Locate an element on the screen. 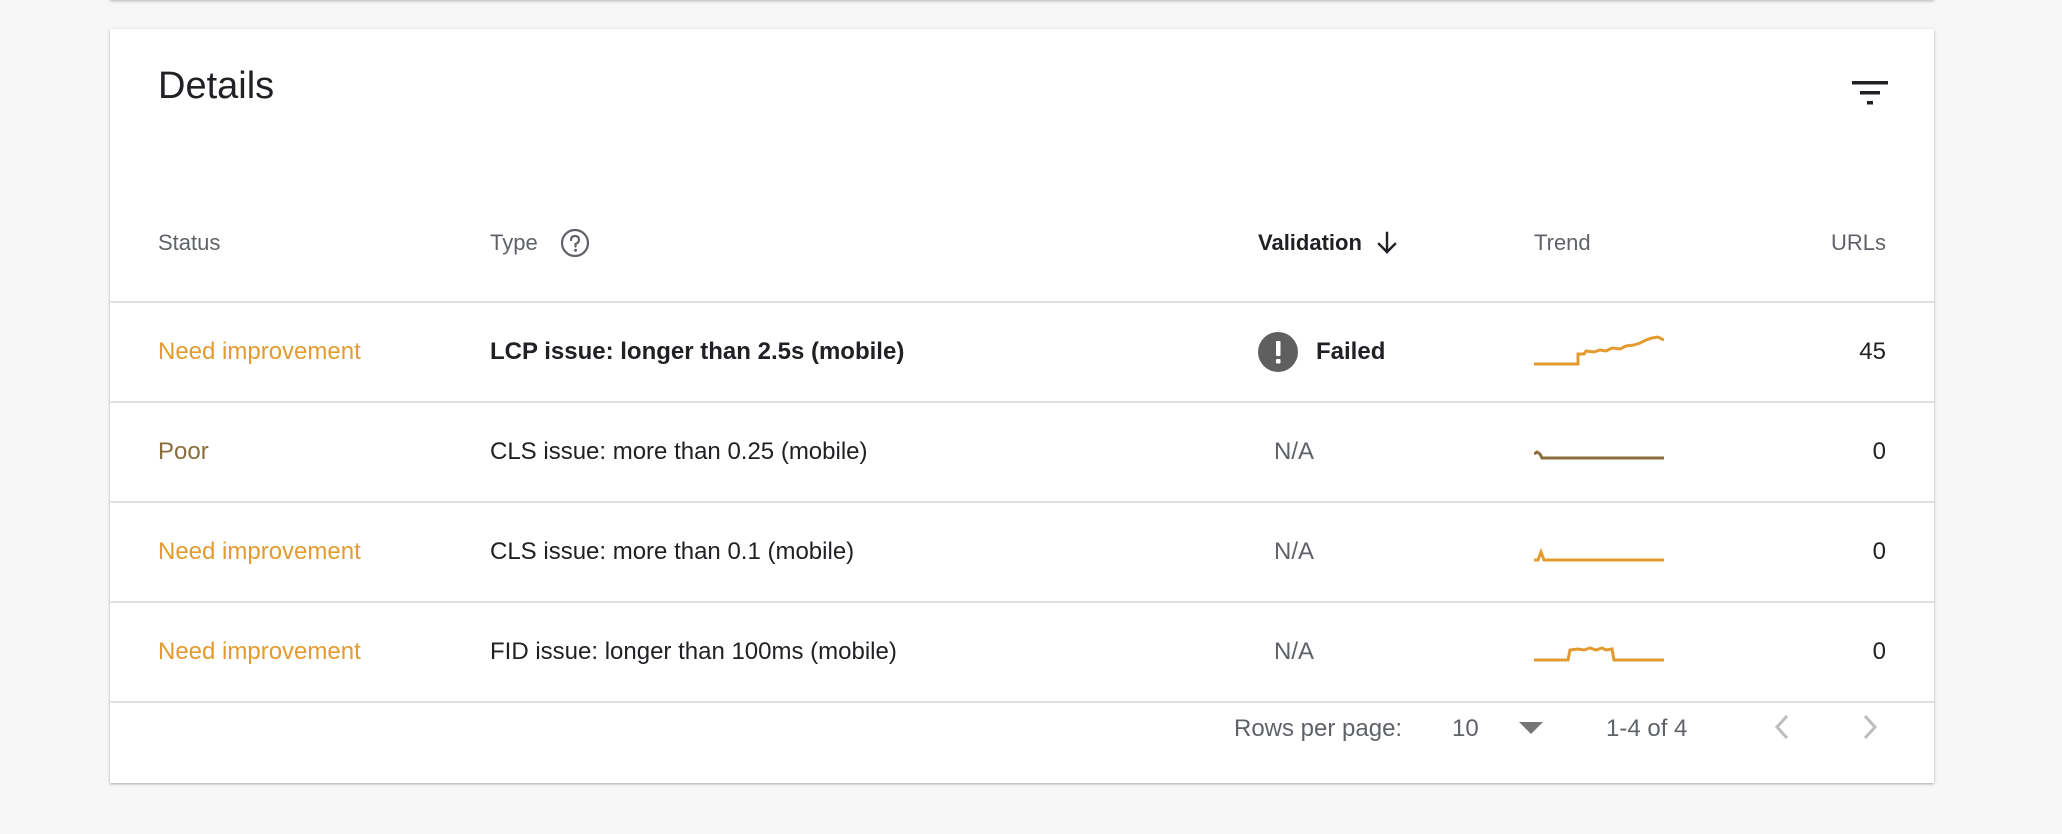 The height and width of the screenshot is (834, 2062). type-label: CLS issue: more than 0.1 (mobile) is located at coordinates (672, 551).